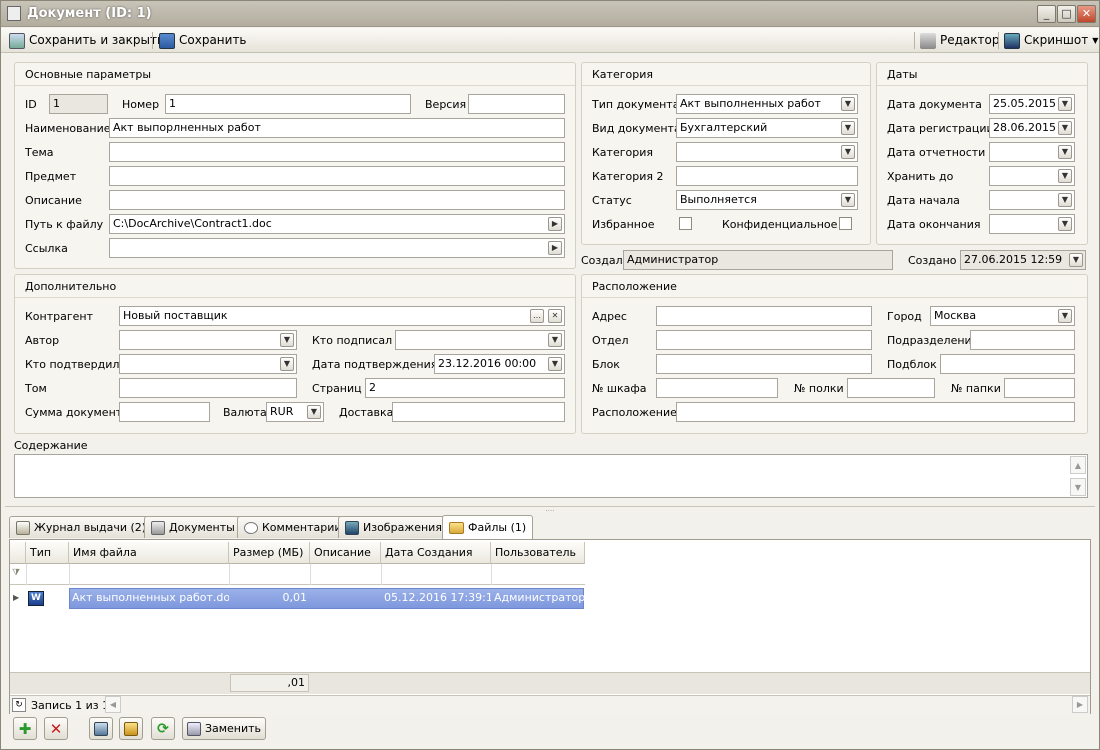  Describe the element at coordinates (1086, 14) in the screenshot. I see `close-button: ✕` at that location.